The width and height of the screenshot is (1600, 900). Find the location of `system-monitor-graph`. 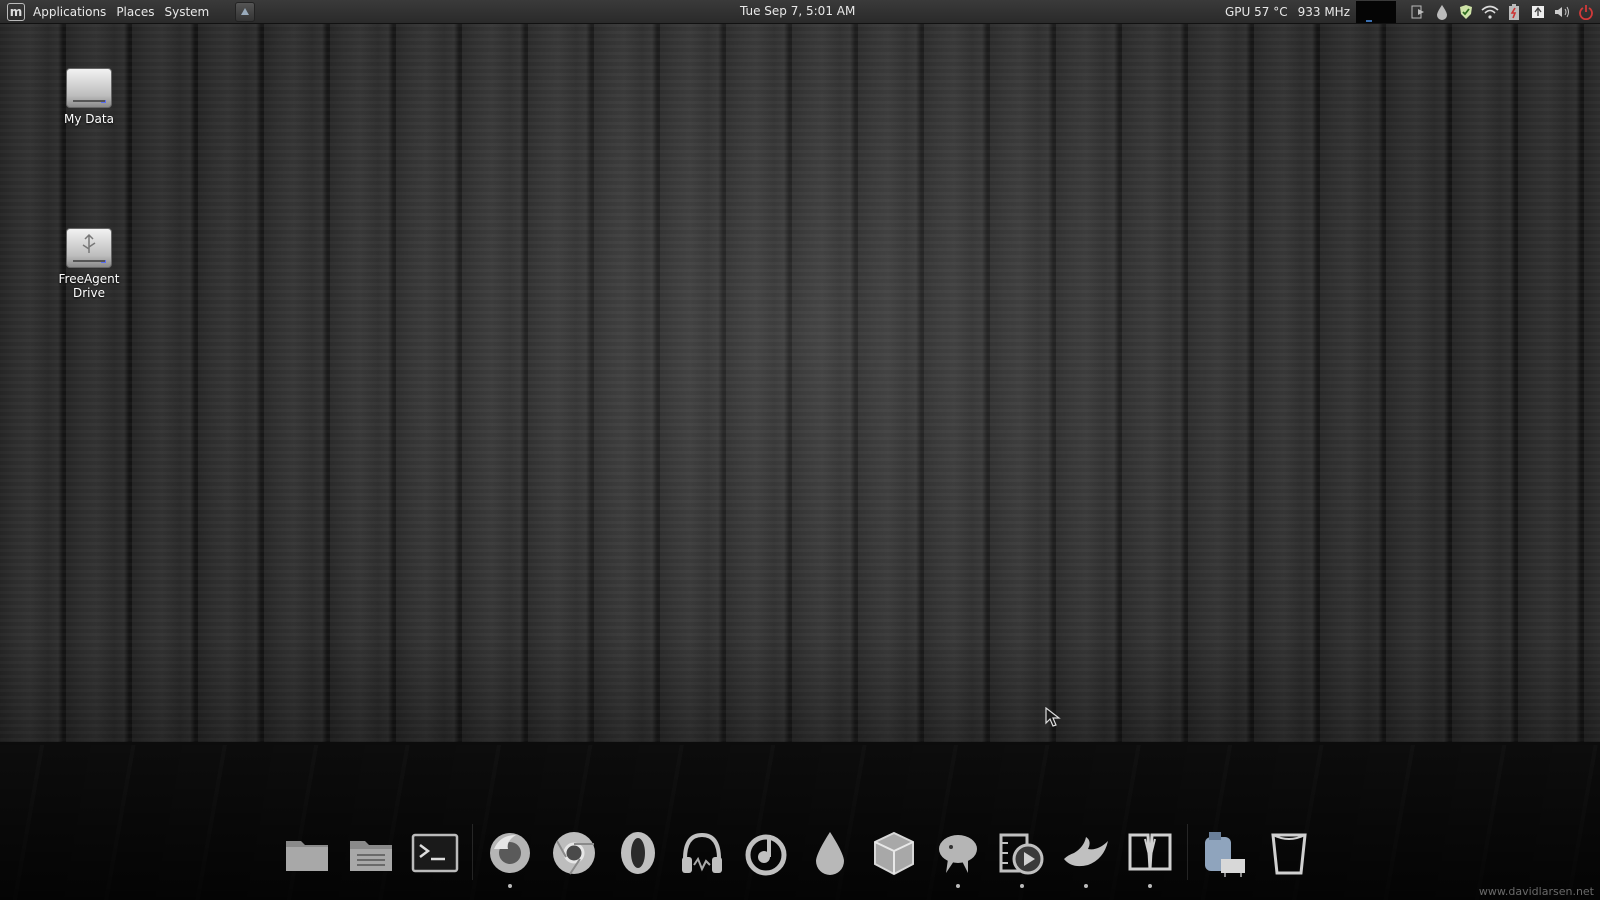

system-monitor-graph is located at coordinates (1376, 12).